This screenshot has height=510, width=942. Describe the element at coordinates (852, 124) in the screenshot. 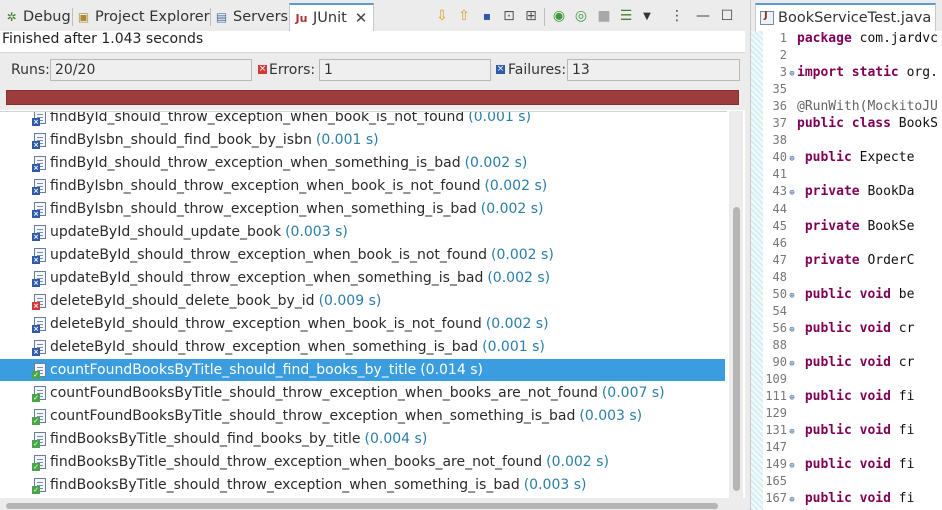

I see `code-line: 37 public class BookS` at that location.